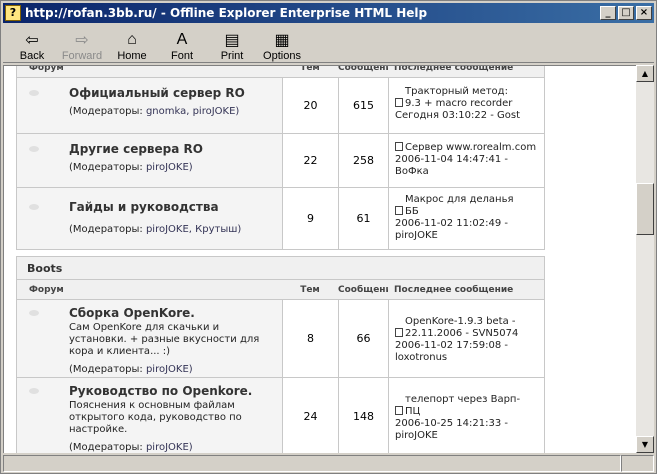 The image size is (657, 474). I want to click on last-post-title: Сервер www.rorealm.com, so click(470, 147).